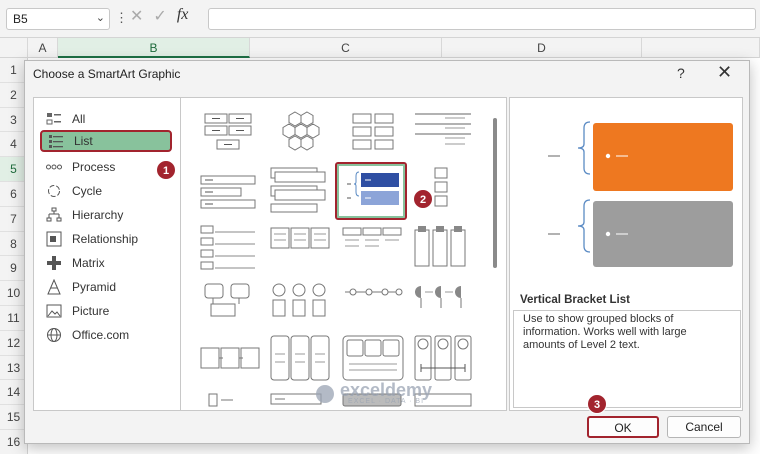 This screenshot has height=454, width=760. What do you see at coordinates (54, 263) in the screenshot?
I see `matrix-icon` at bounding box center [54, 263].